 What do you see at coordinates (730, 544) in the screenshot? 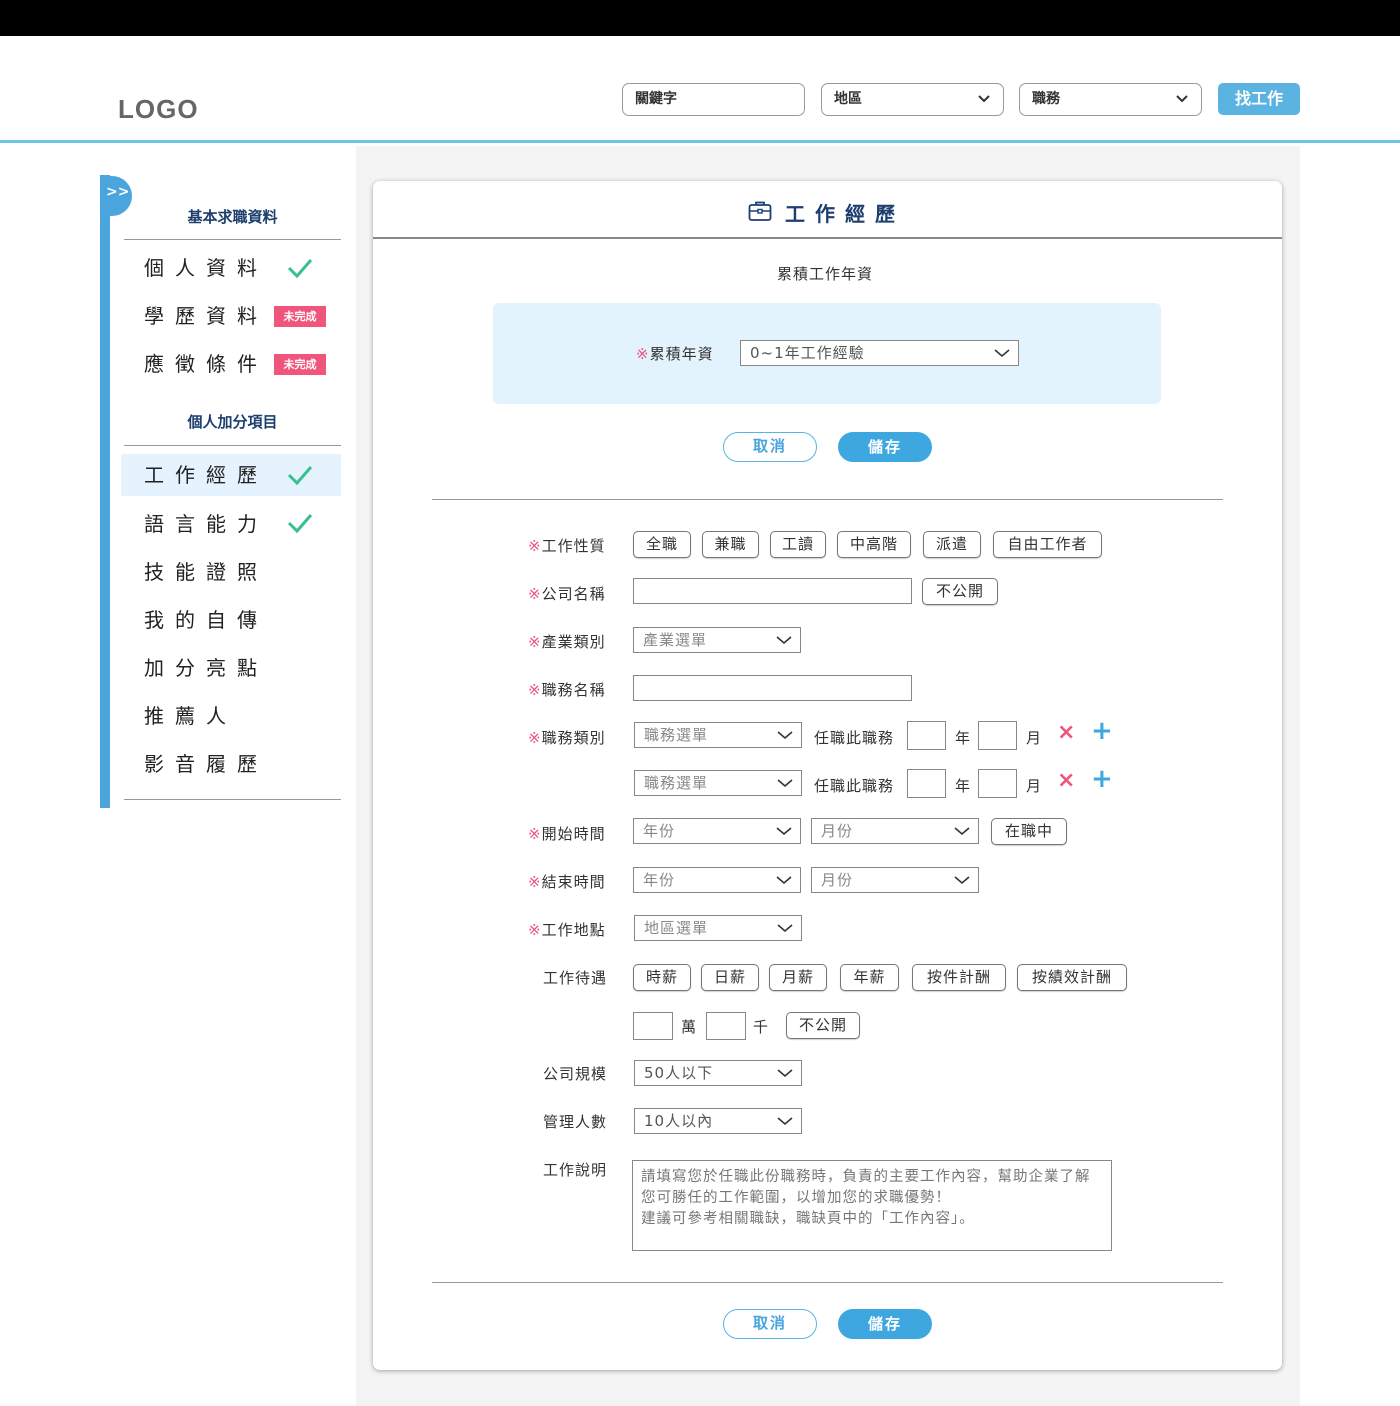
I see `job-nature-option: 兼職` at bounding box center [730, 544].